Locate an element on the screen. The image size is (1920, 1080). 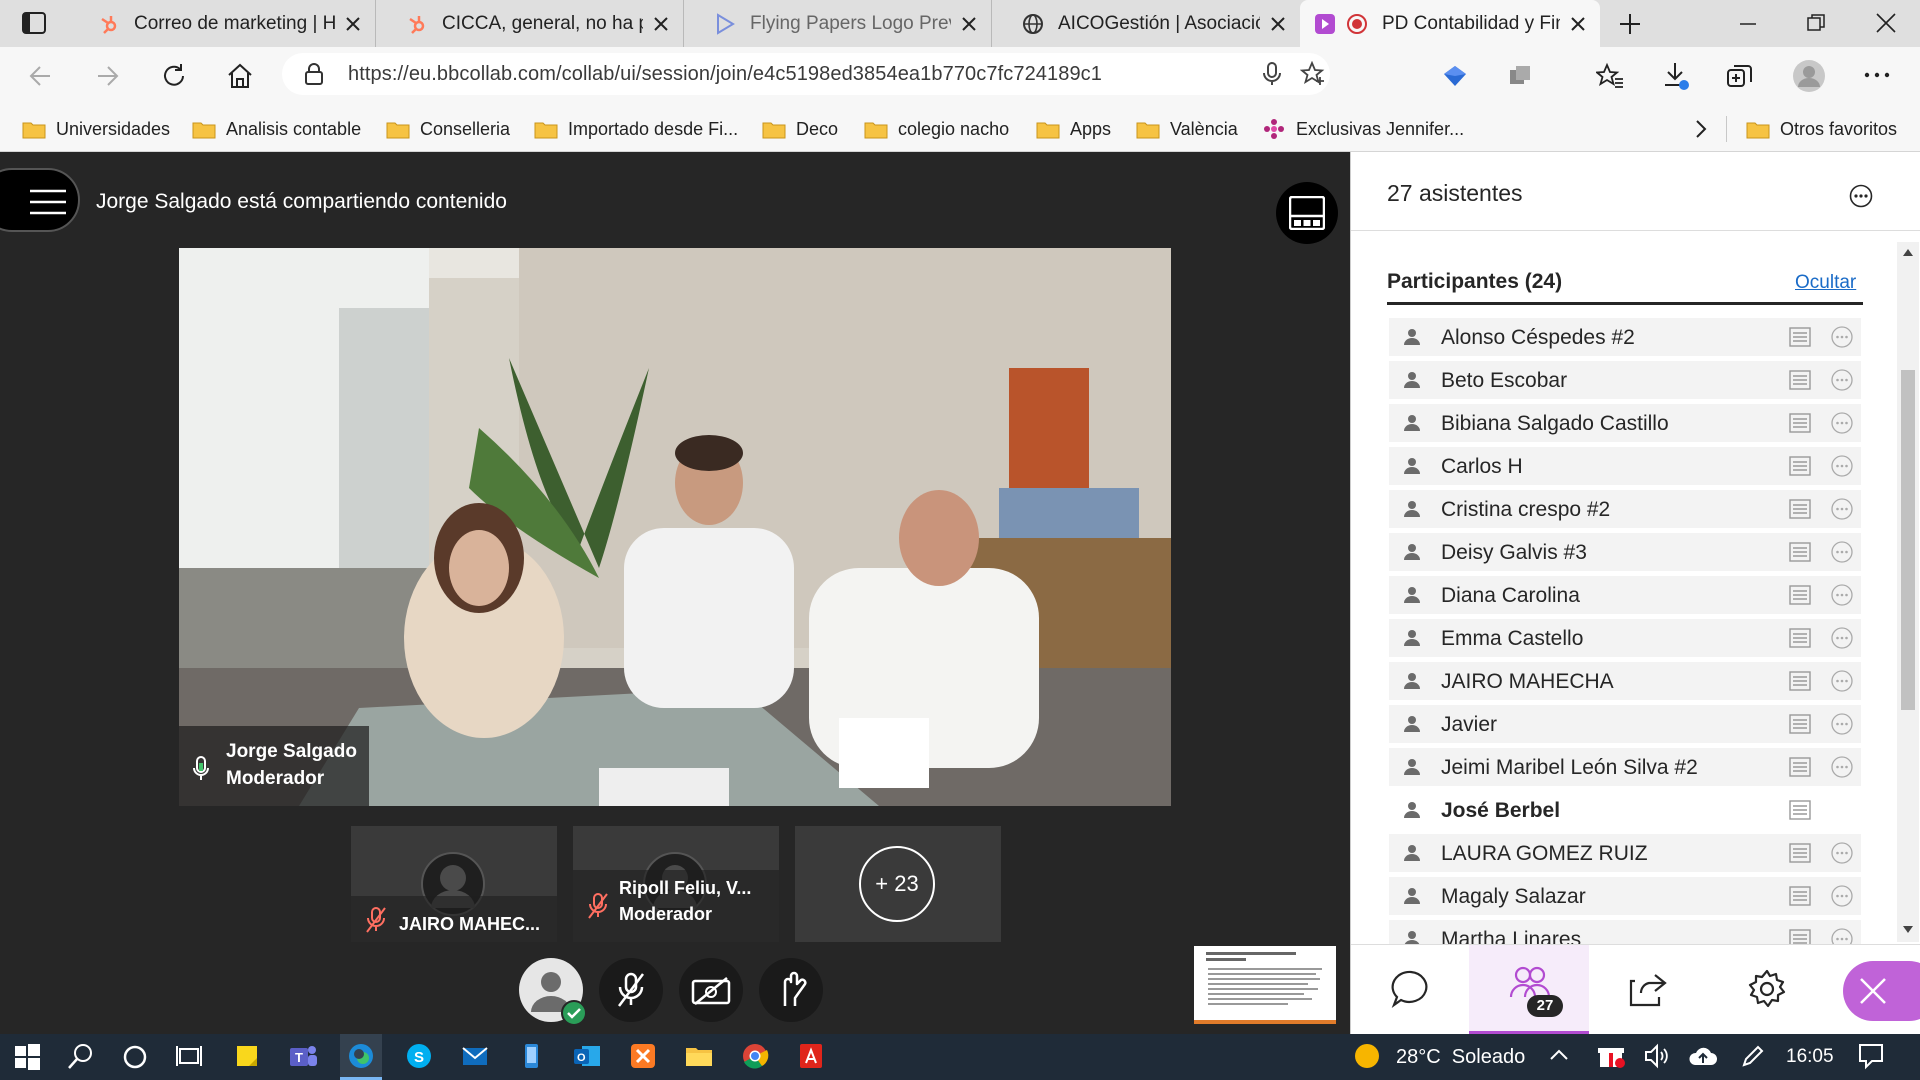
pen-icon is located at coordinates (1754, 1057).